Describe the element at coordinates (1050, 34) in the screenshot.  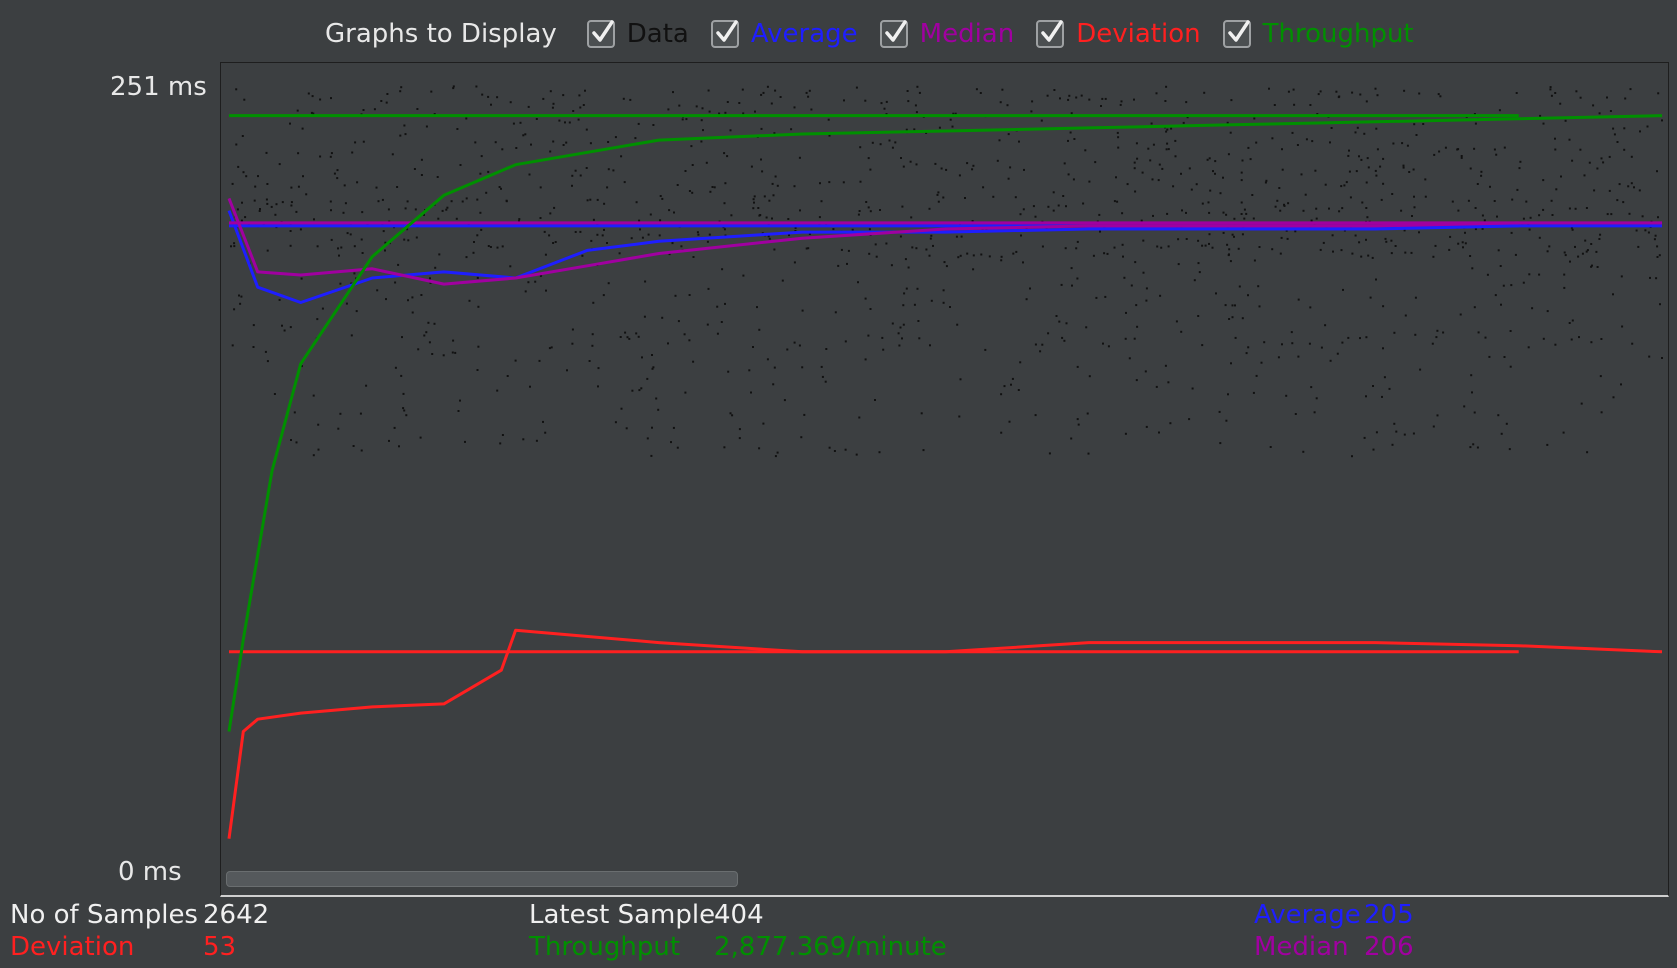
I see `checkbox-deviation` at that location.